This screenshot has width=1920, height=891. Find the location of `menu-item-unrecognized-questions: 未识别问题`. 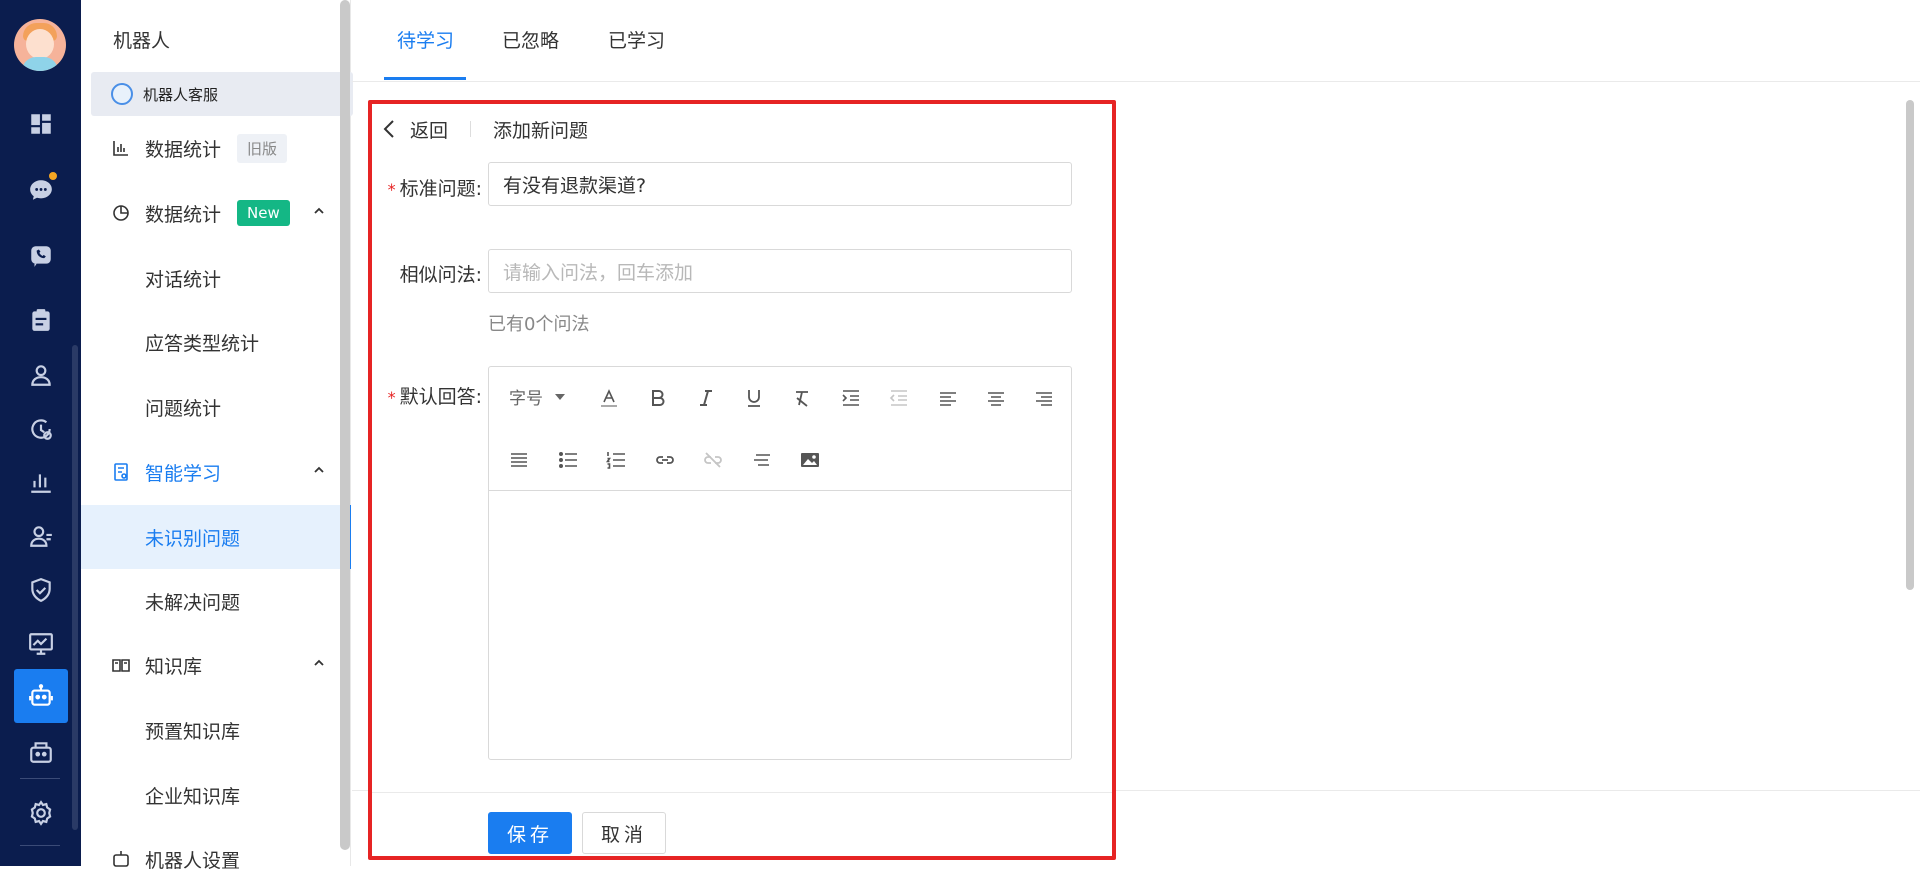

menu-item-unrecognized-questions: 未识别问题 is located at coordinates (216, 537).